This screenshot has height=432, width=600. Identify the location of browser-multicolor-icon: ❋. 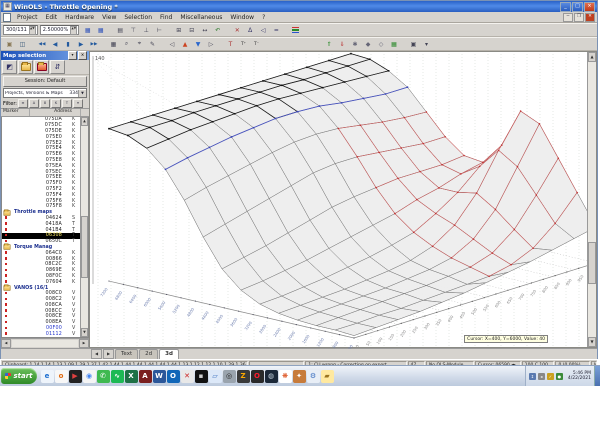
(285, 376).